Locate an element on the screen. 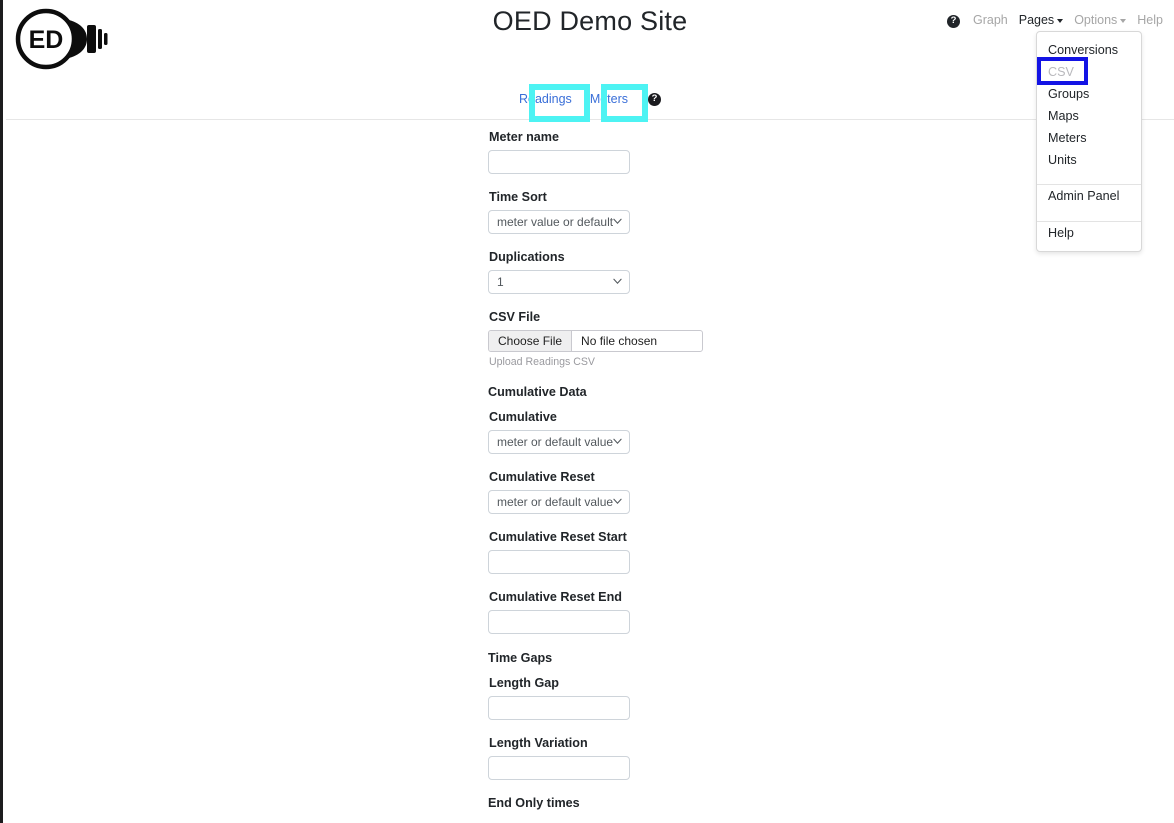 The image size is (1174, 823). field-cumulative-reset-start: Cumulative Reset Start is located at coordinates (688, 552).